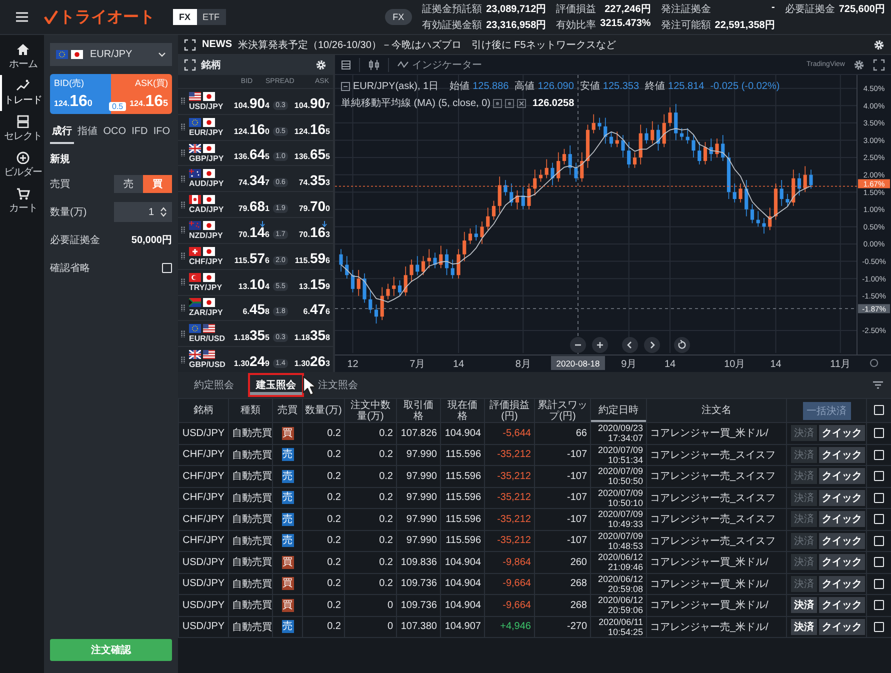 This screenshot has height=673, width=891. I want to click on order-type-tab: IFD, so click(140, 133).